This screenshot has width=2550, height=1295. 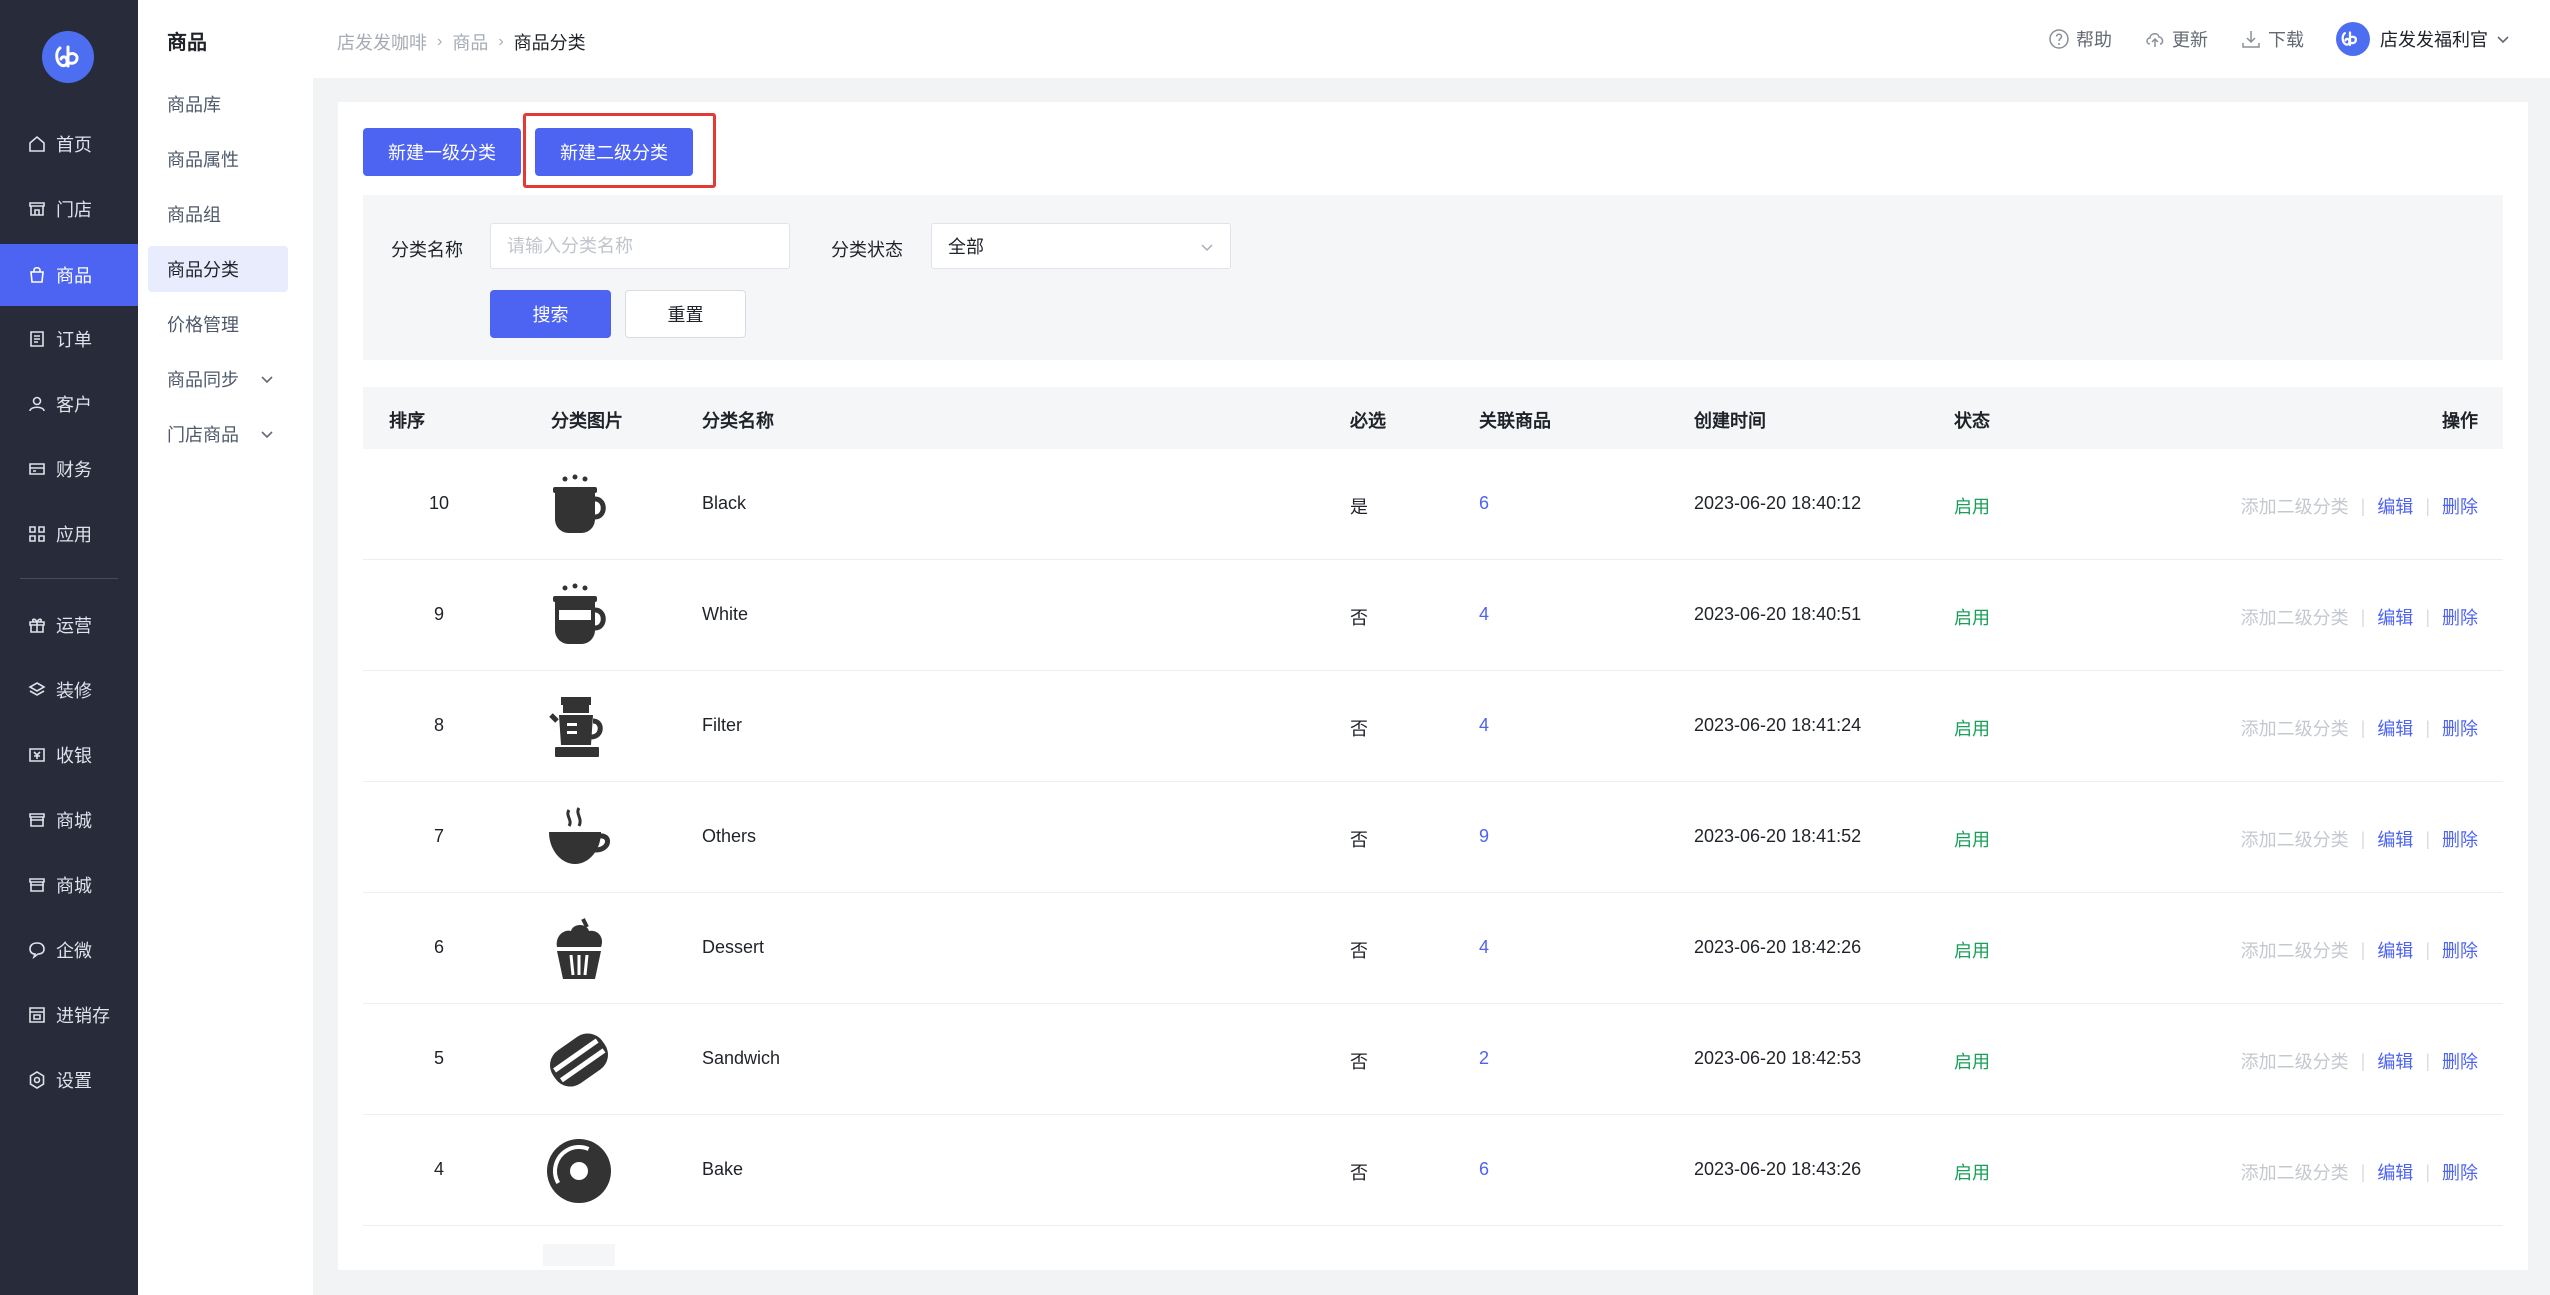 I want to click on nav-item-home: 首页, so click(x=69, y=144).